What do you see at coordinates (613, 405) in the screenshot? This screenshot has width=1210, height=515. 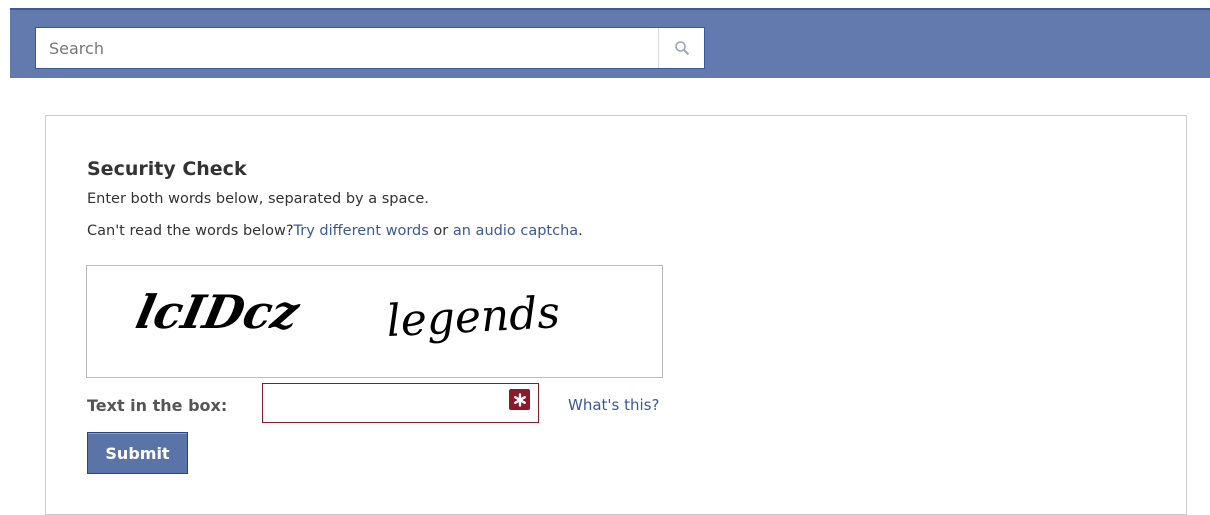 I see `whats-this-link: What's this?` at bounding box center [613, 405].